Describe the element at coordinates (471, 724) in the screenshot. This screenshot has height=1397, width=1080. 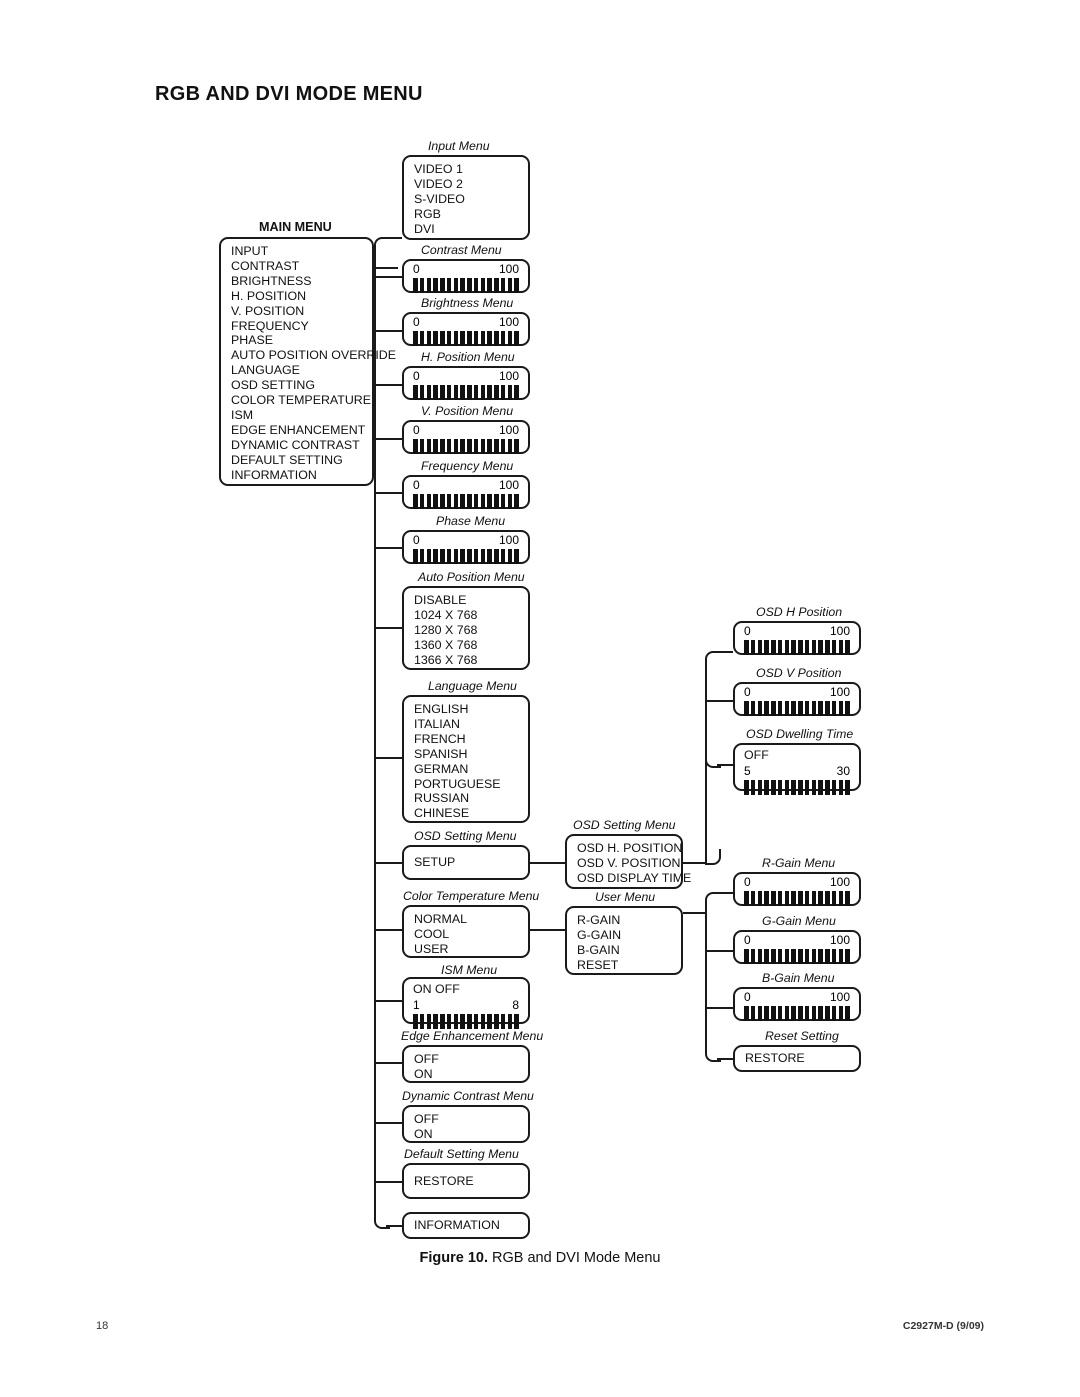
I see `language-menu-item: ITALIAN` at that location.